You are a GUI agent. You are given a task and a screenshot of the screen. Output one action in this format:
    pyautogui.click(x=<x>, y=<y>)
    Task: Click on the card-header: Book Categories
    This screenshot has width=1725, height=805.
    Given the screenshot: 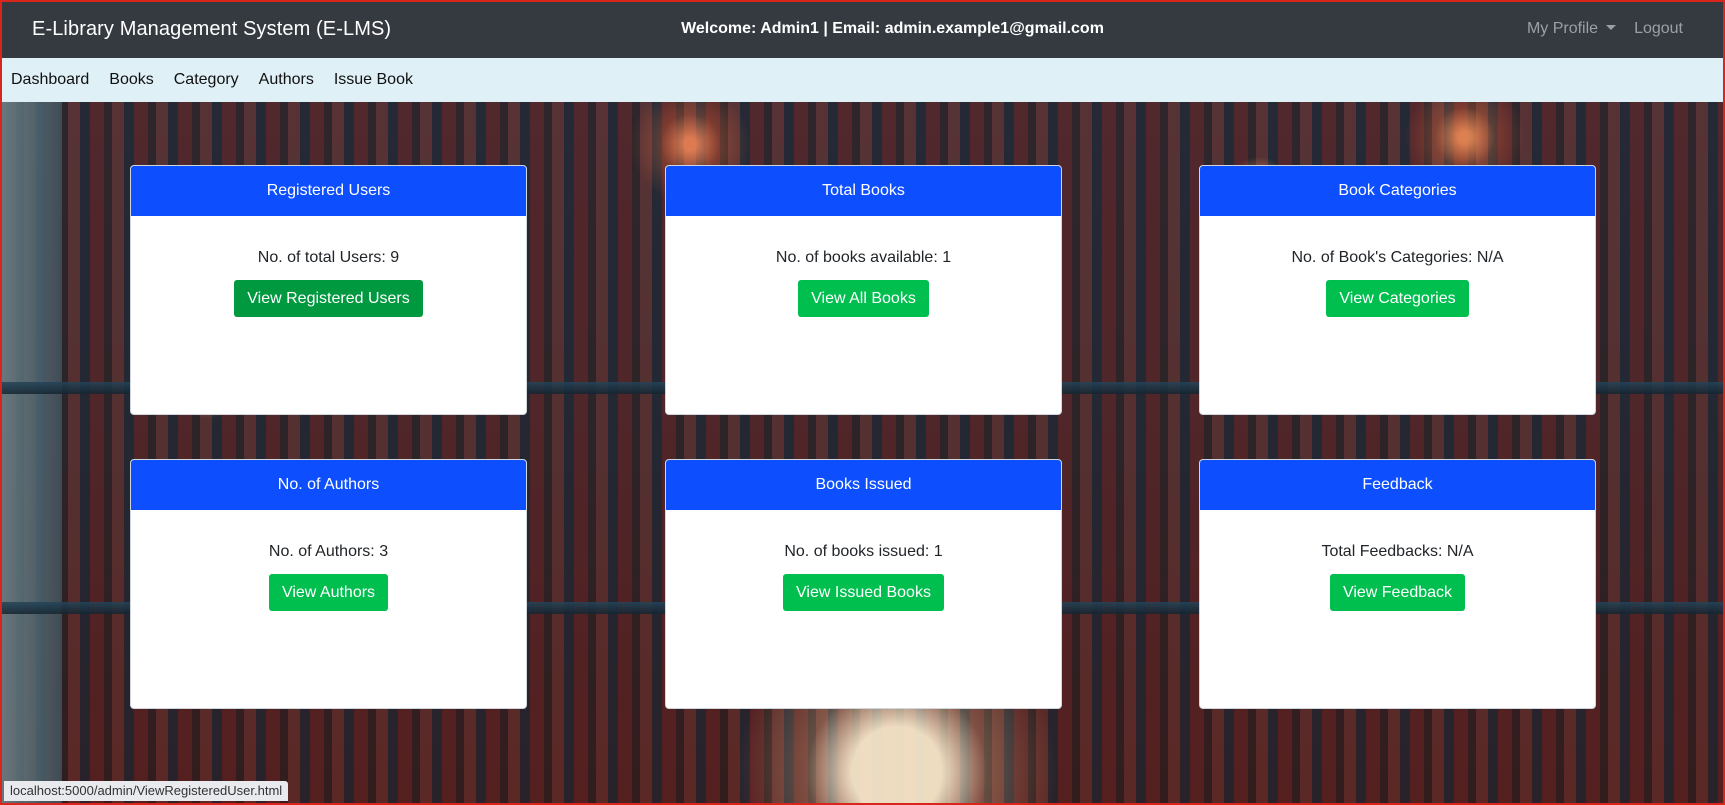 What is the action you would take?
    pyautogui.click(x=1397, y=191)
    